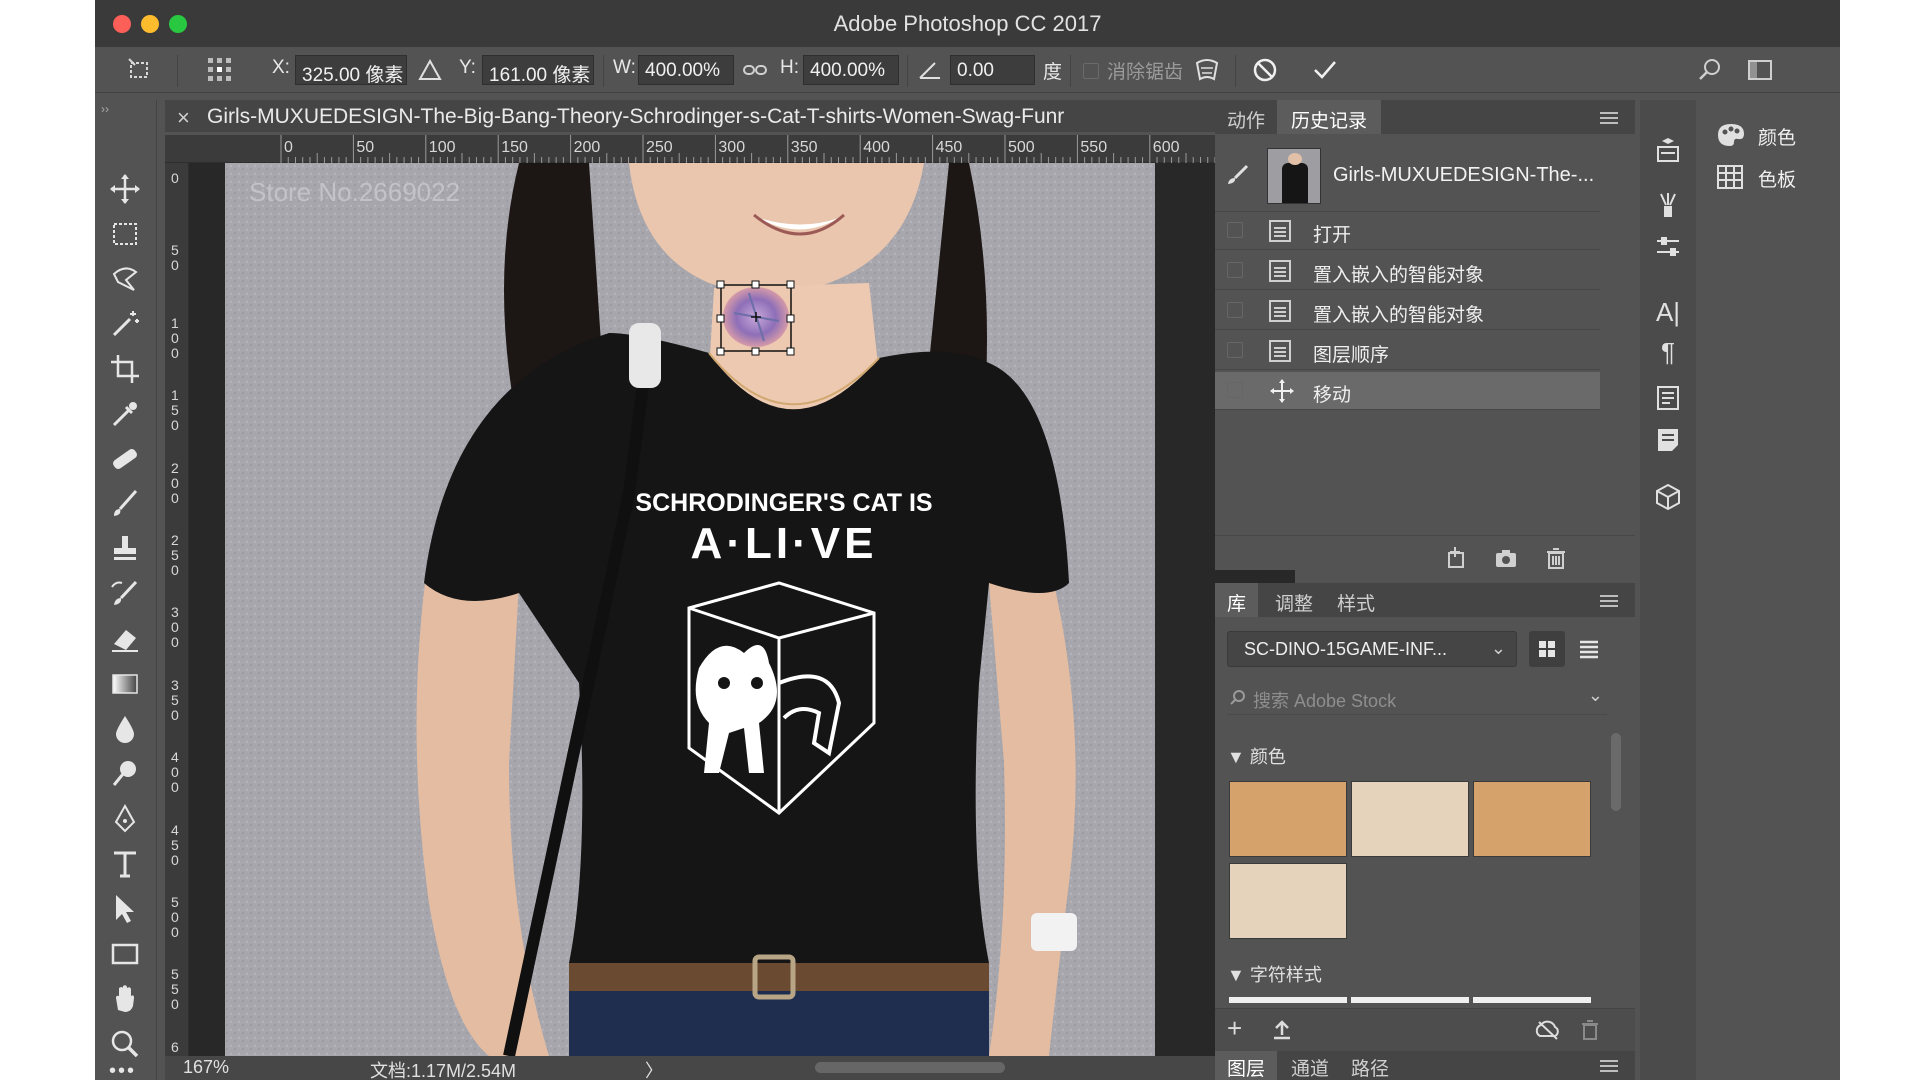 The width and height of the screenshot is (1920, 1080). I want to click on brush-tool-icon, so click(125, 504).